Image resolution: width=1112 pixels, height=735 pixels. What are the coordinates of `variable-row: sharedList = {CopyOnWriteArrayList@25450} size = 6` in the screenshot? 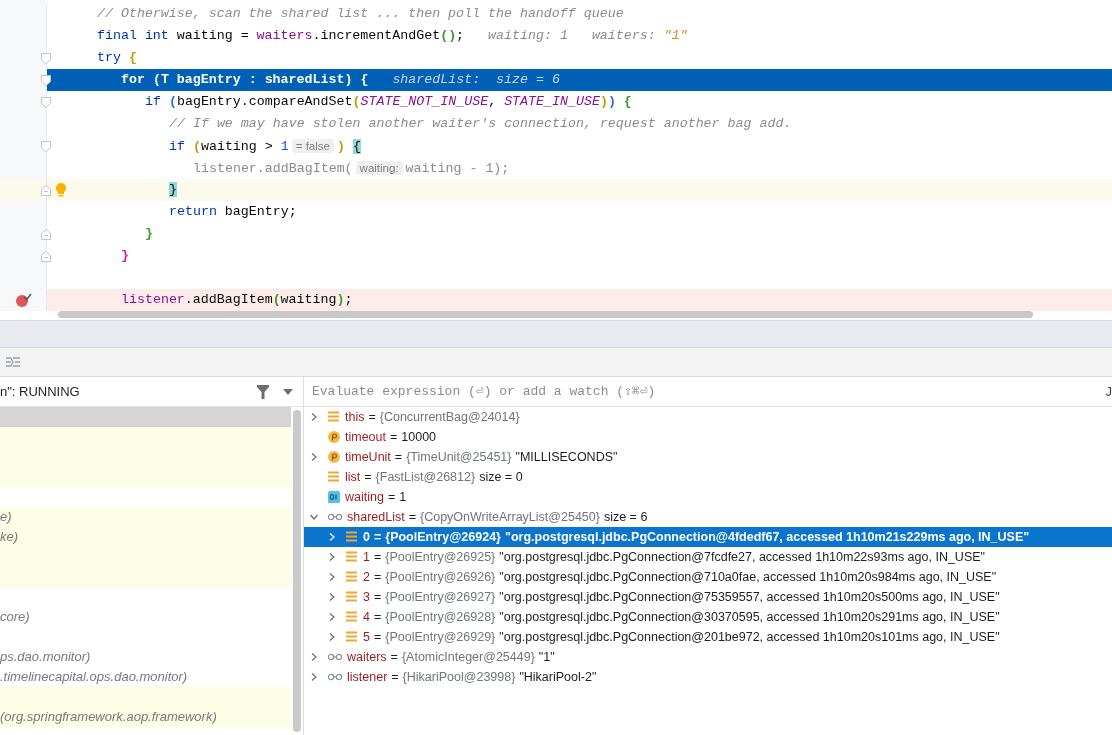 It's located at (708, 517).